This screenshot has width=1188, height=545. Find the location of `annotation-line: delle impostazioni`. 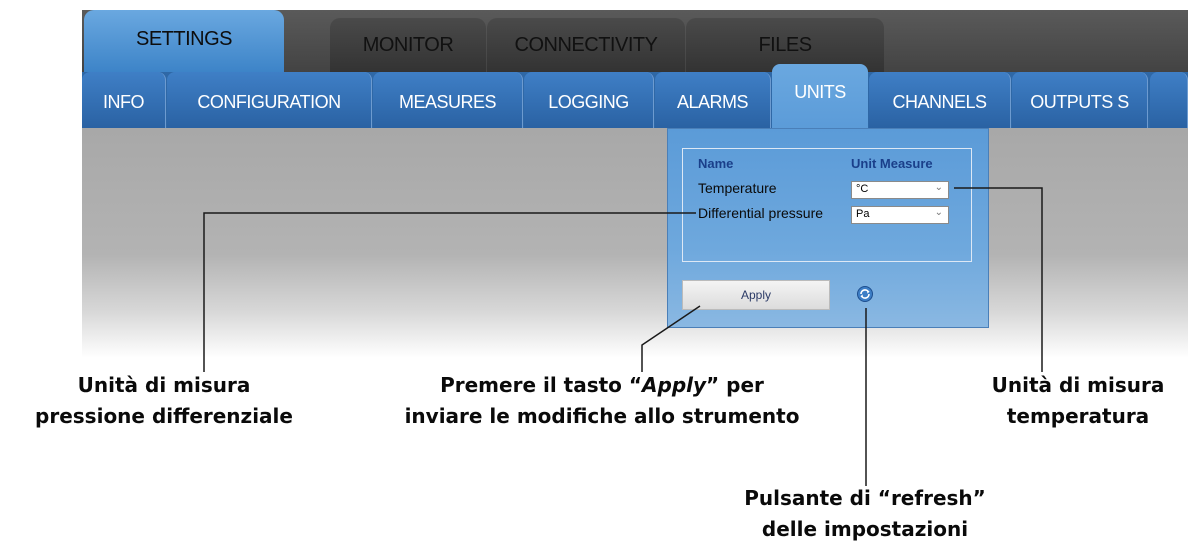

annotation-line: delle impostazioni is located at coordinates (865, 529).